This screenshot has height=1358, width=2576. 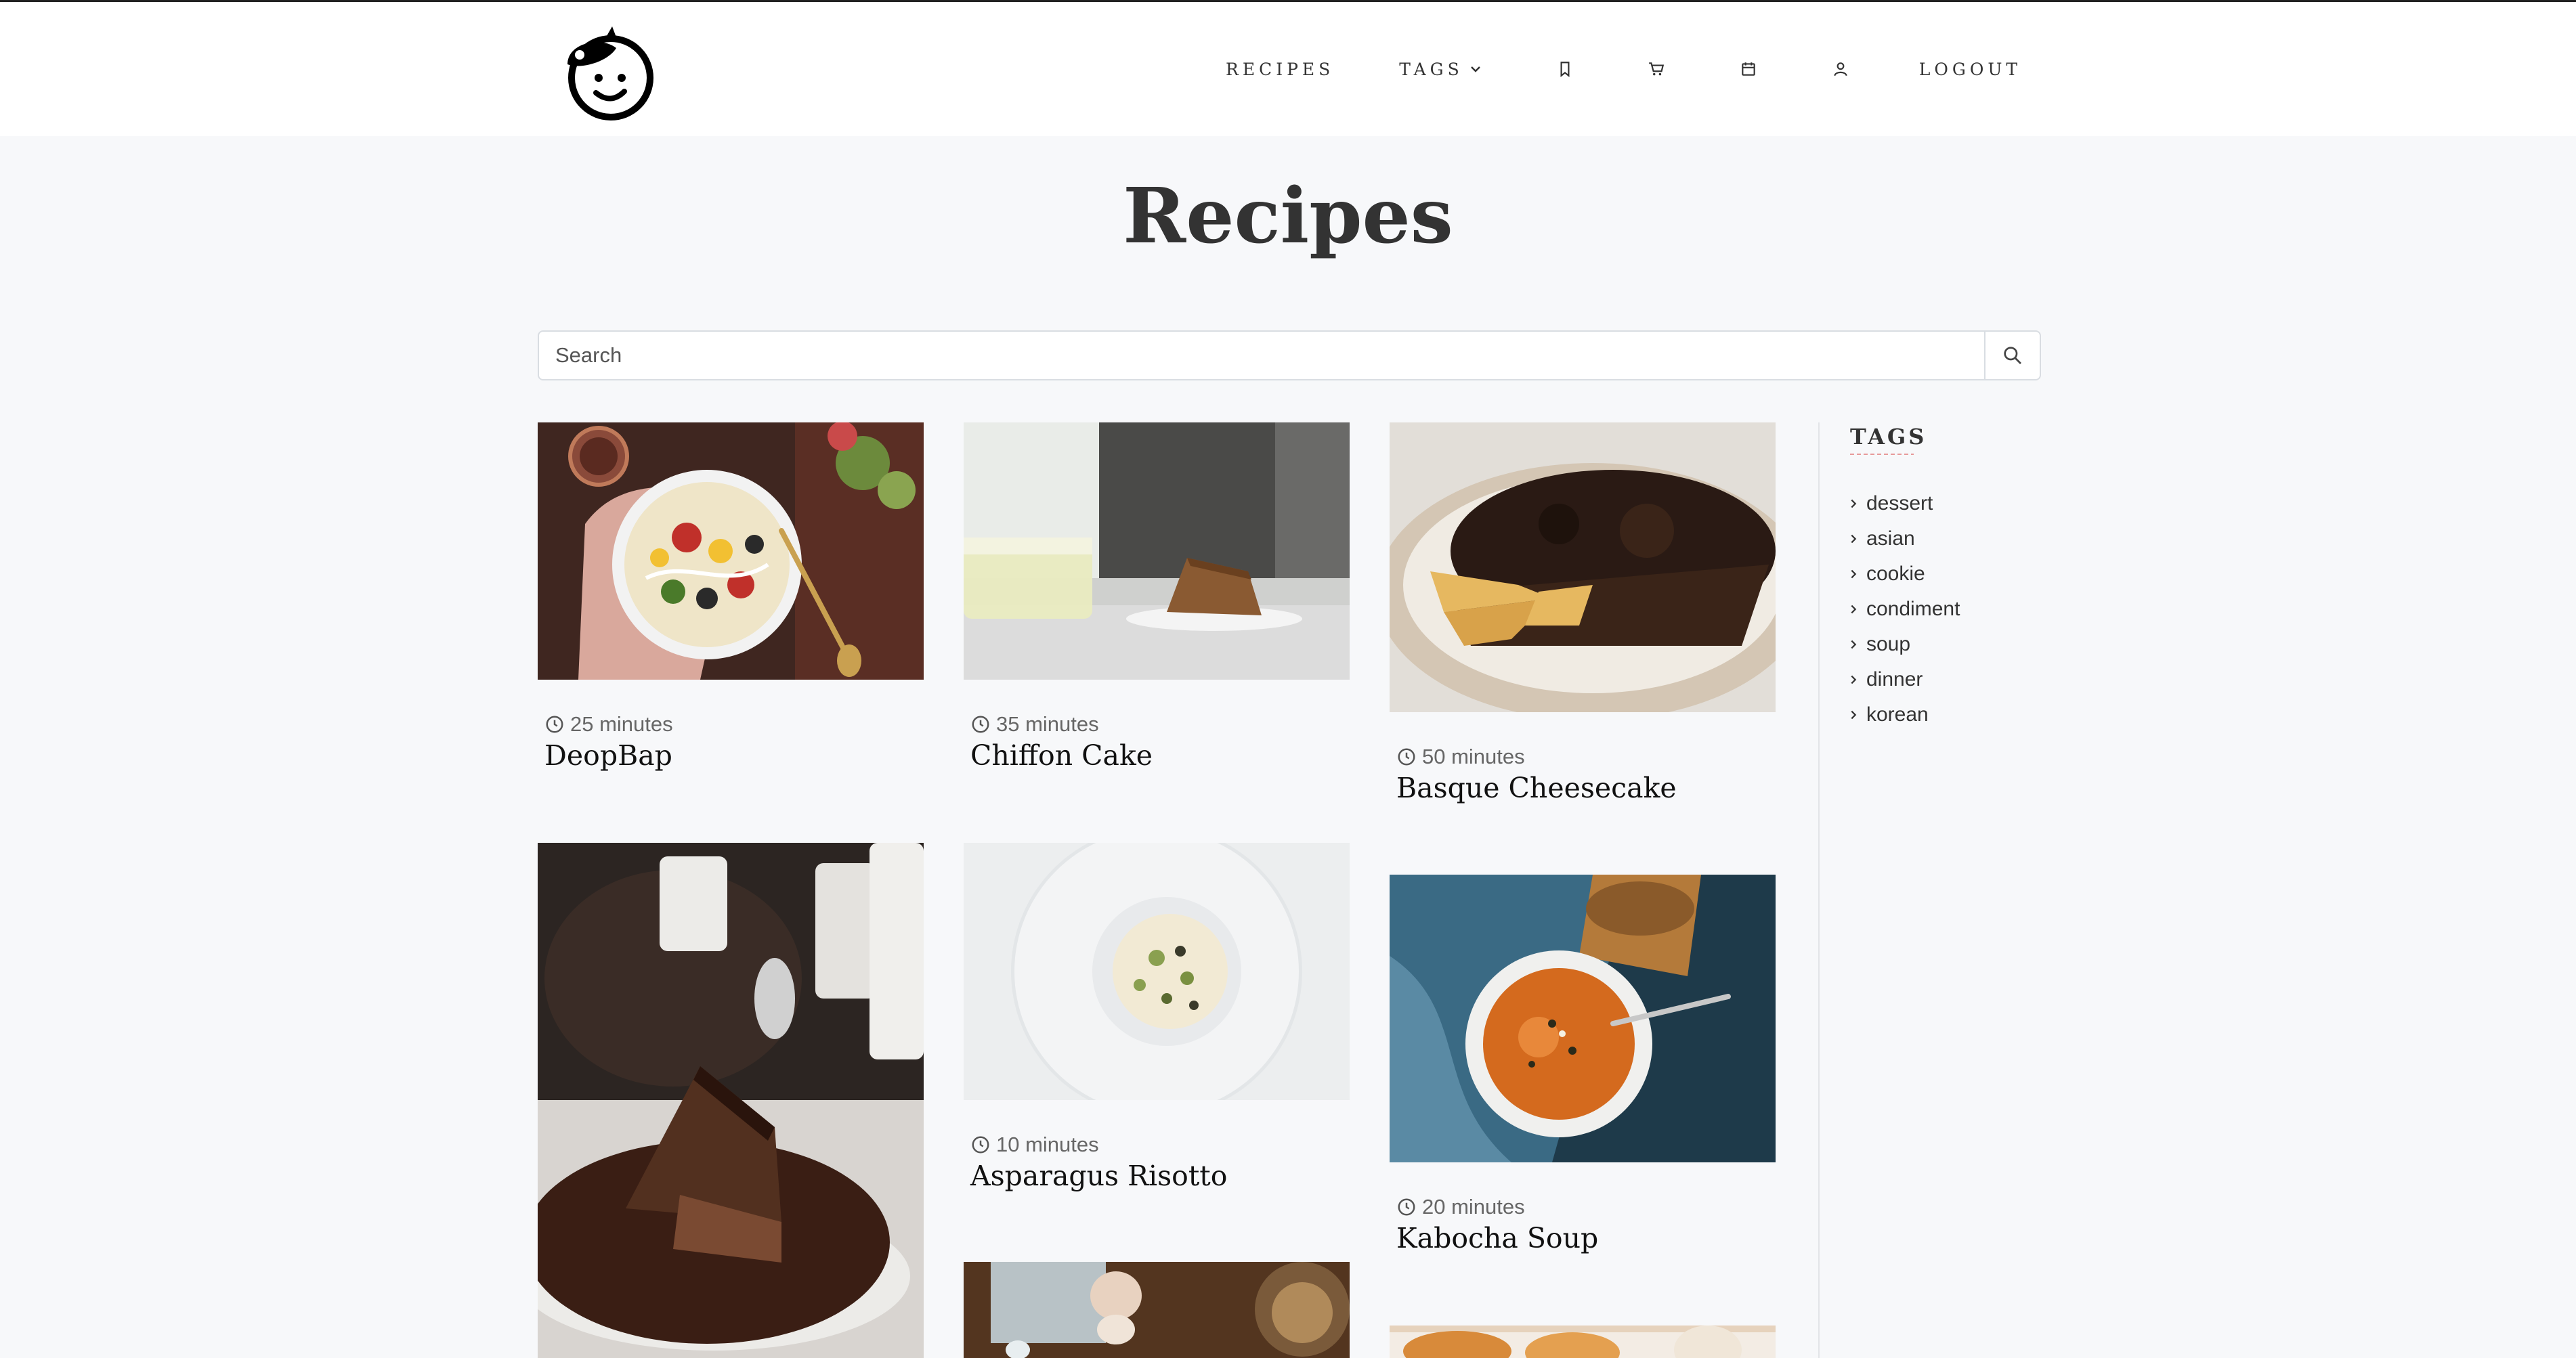 I want to click on search-bar, so click(x=1289, y=355).